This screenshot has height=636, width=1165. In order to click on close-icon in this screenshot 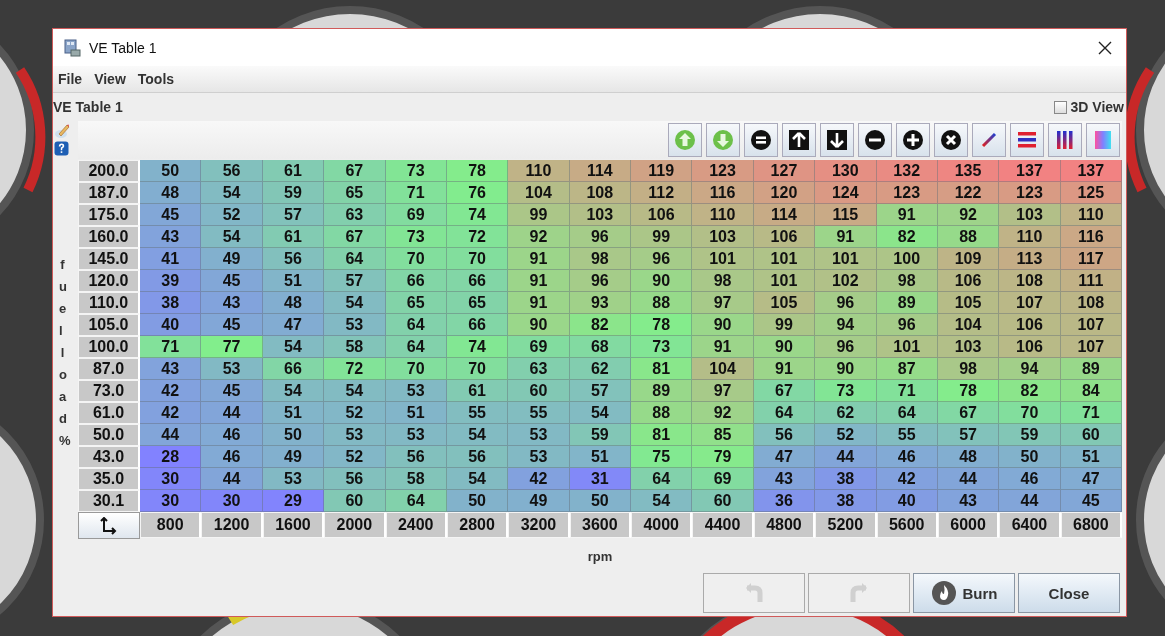, I will do `click(1105, 47)`.